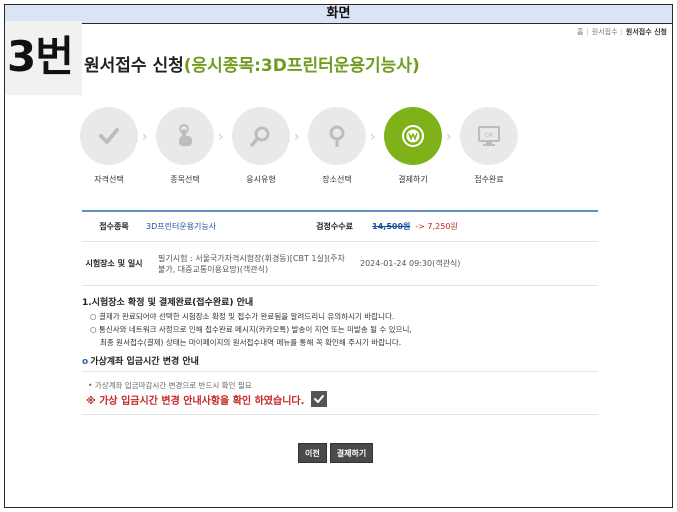 The image size is (677, 512). I want to click on breadcrumb-current: 원서접수 신청, so click(646, 32).